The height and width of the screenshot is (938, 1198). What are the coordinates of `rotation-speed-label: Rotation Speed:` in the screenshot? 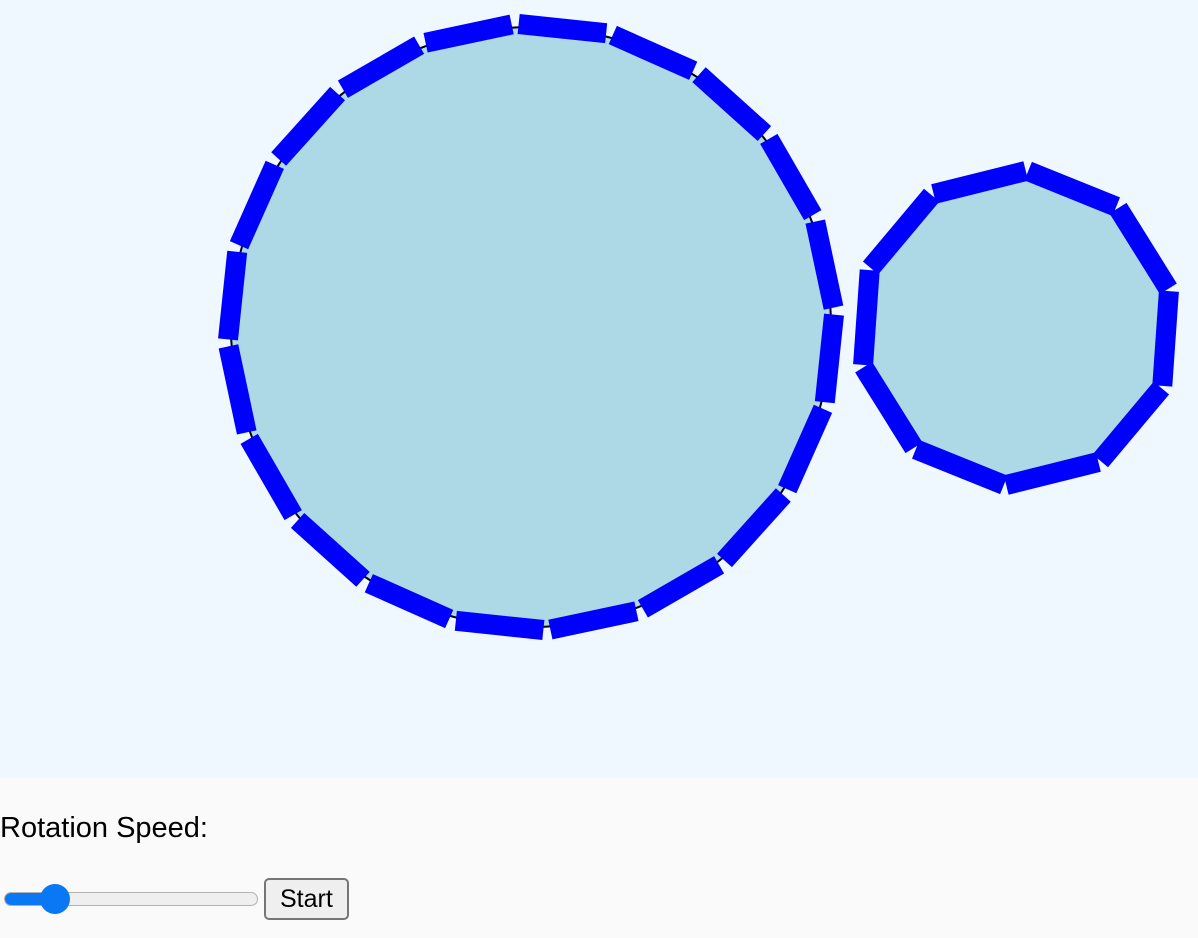 It's located at (104, 828).